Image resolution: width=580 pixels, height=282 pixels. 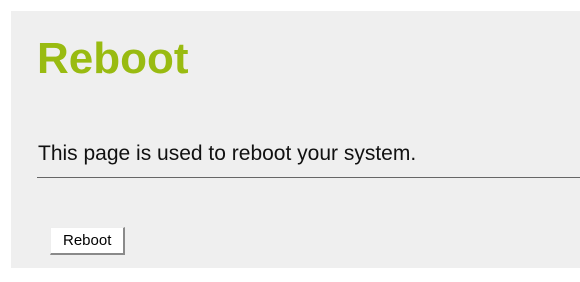 I want to click on divider, so click(x=308, y=177).